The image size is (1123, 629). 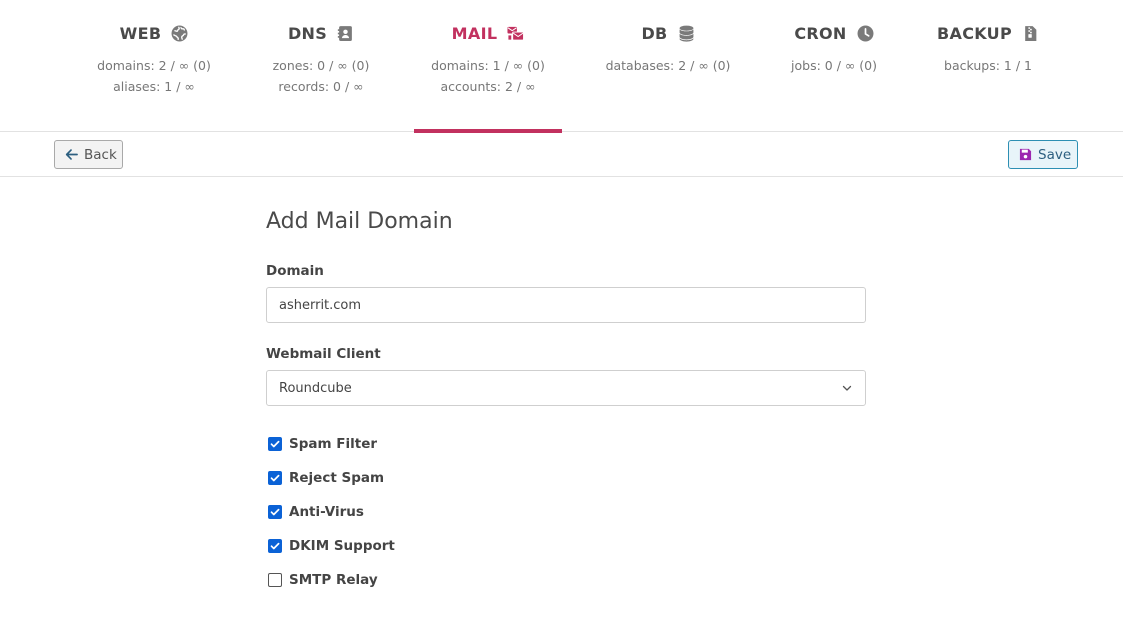 I want to click on save-button: Save, so click(x=1043, y=154).